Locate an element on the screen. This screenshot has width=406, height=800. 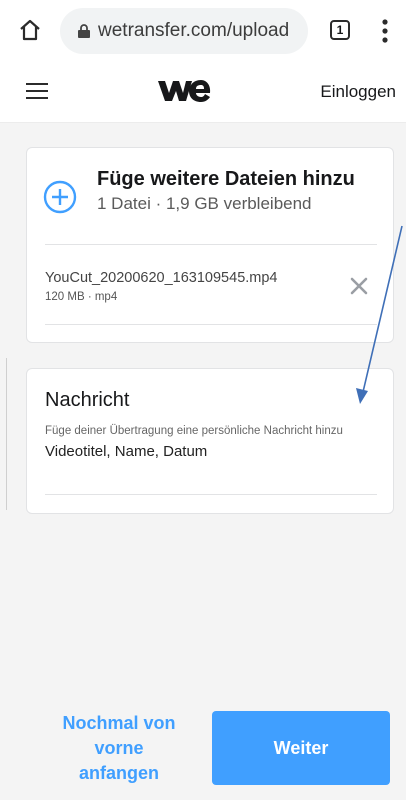
address-bar: wetransfer.com/upload is located at coordinates (184, 31).